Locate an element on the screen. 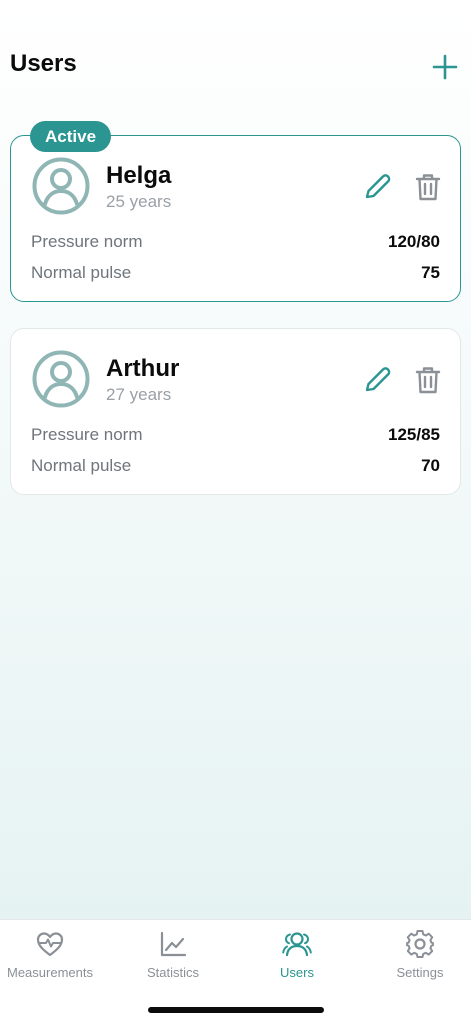  add-user-button is located at coordinates (445, 67).